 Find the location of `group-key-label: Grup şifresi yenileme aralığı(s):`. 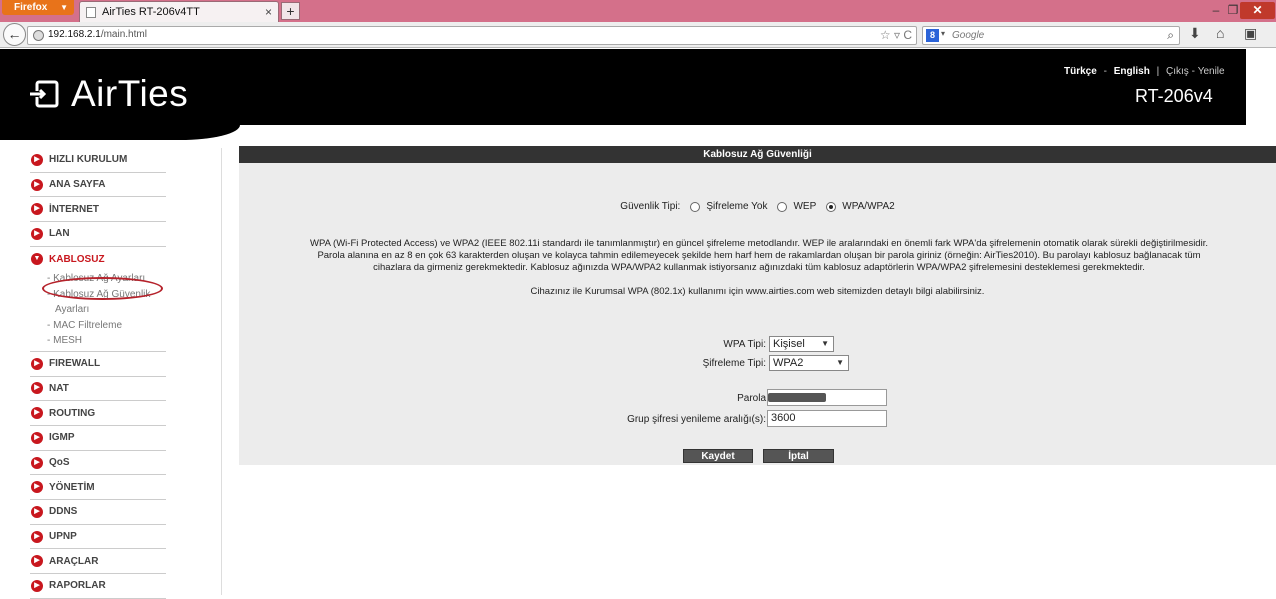

group-key-label: Grup şifresi yenileme aralığı(s): is located at coordinates (696, 419).